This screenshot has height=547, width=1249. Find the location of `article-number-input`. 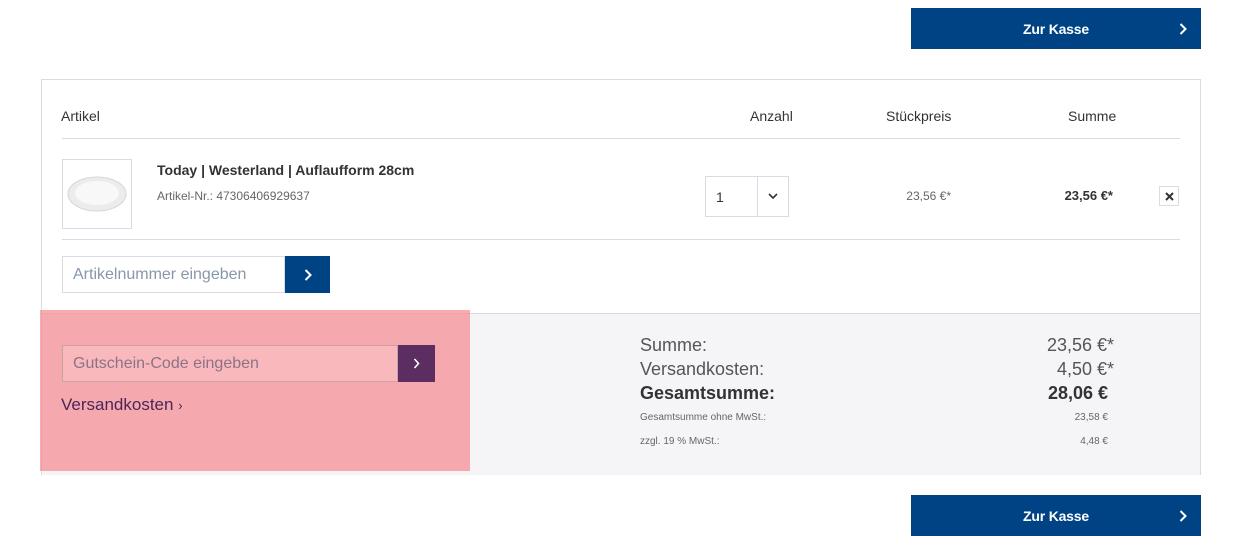

article-number-input is located at coordinates (173, 274).